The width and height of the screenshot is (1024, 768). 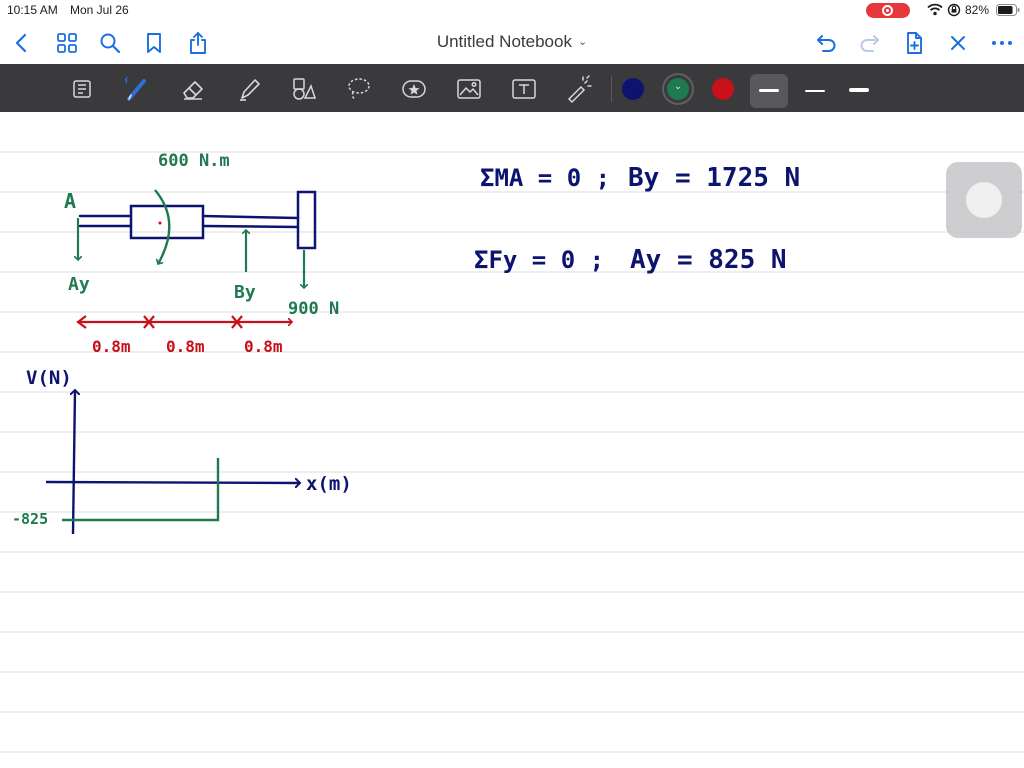 What do you see at coordinates (30, 519) in the screenshot?
I see `shear-value-label: -825` at bounding box center [30, 519].